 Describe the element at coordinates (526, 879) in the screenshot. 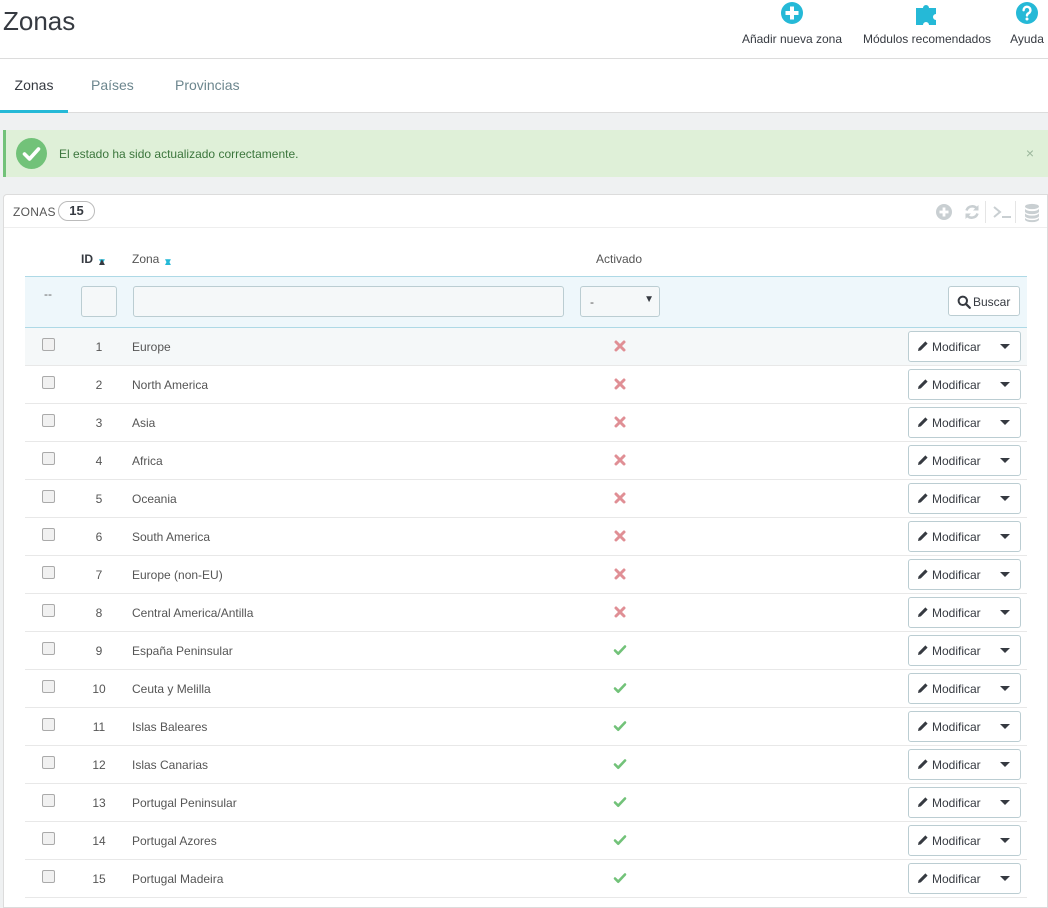

I see `table-row: 15 Portugal Madeira Modificar` at that location.